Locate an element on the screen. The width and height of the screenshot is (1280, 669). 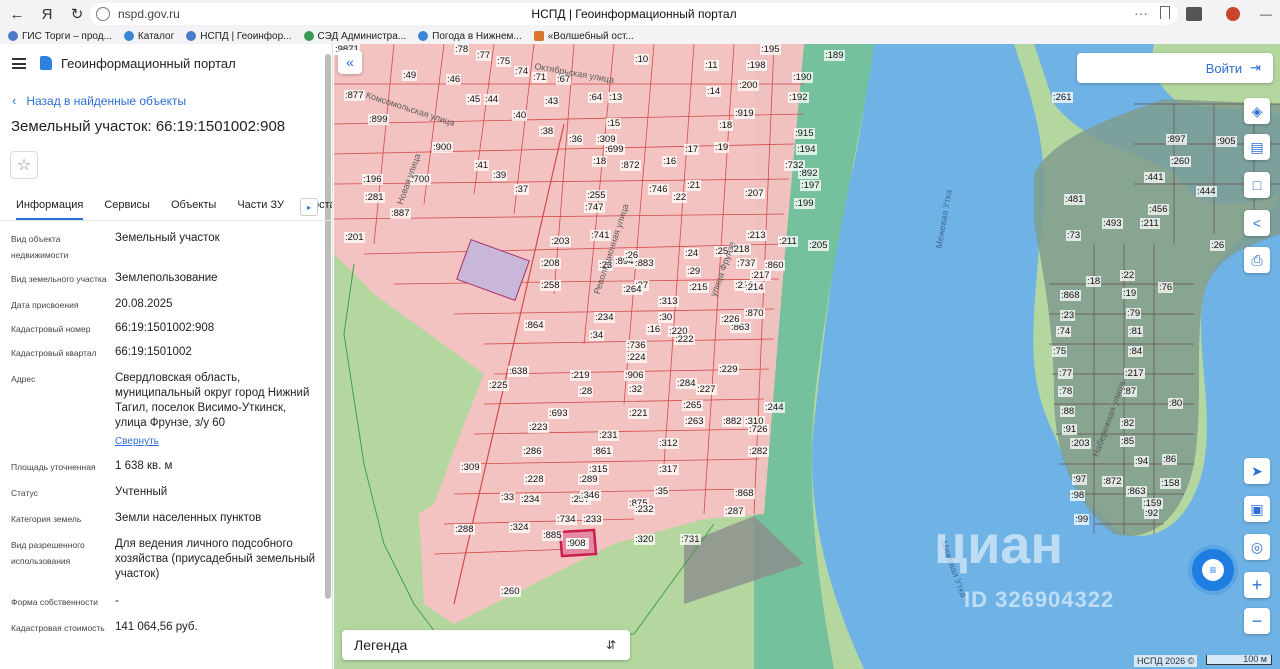
tab-objects: Объекты is located at coordinates (193, 206).